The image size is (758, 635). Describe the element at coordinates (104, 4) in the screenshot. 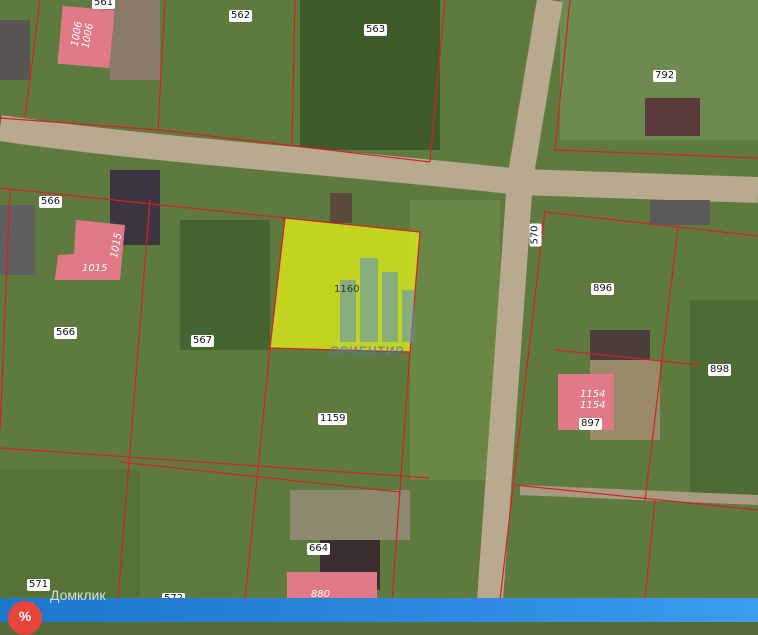

I see `parcel-label-561: 561` at that location.